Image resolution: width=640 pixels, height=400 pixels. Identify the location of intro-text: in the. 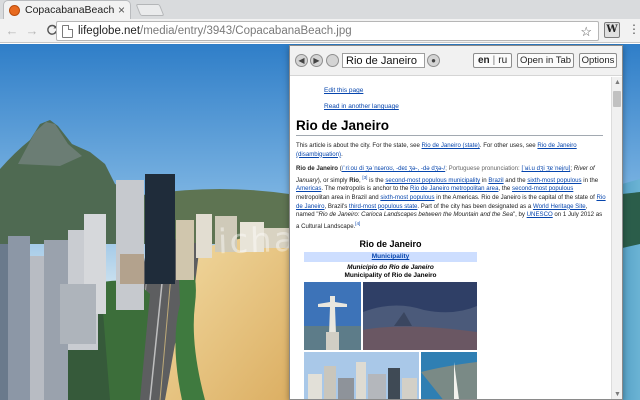
(590, 180).